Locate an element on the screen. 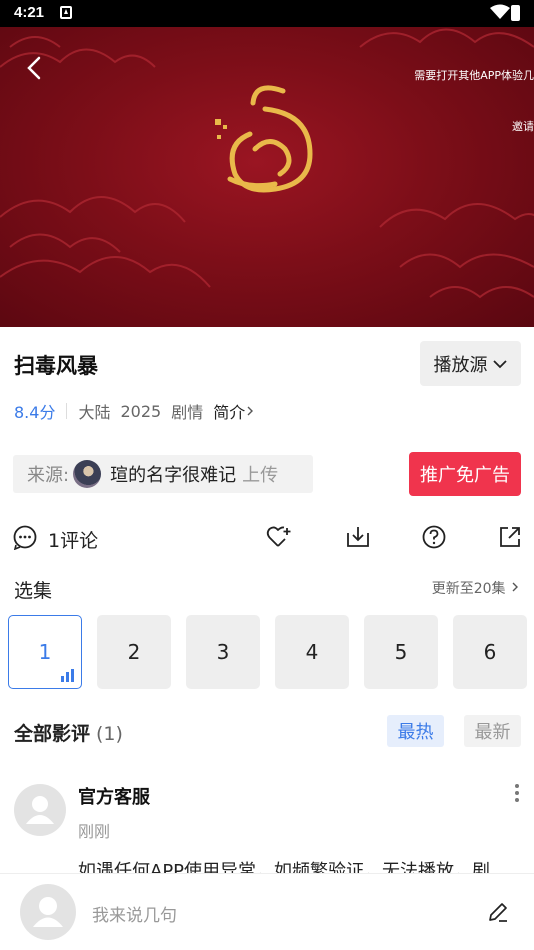 This screenshot has width=534, height=950. year: 2025 is located at coordinates (141, 411).